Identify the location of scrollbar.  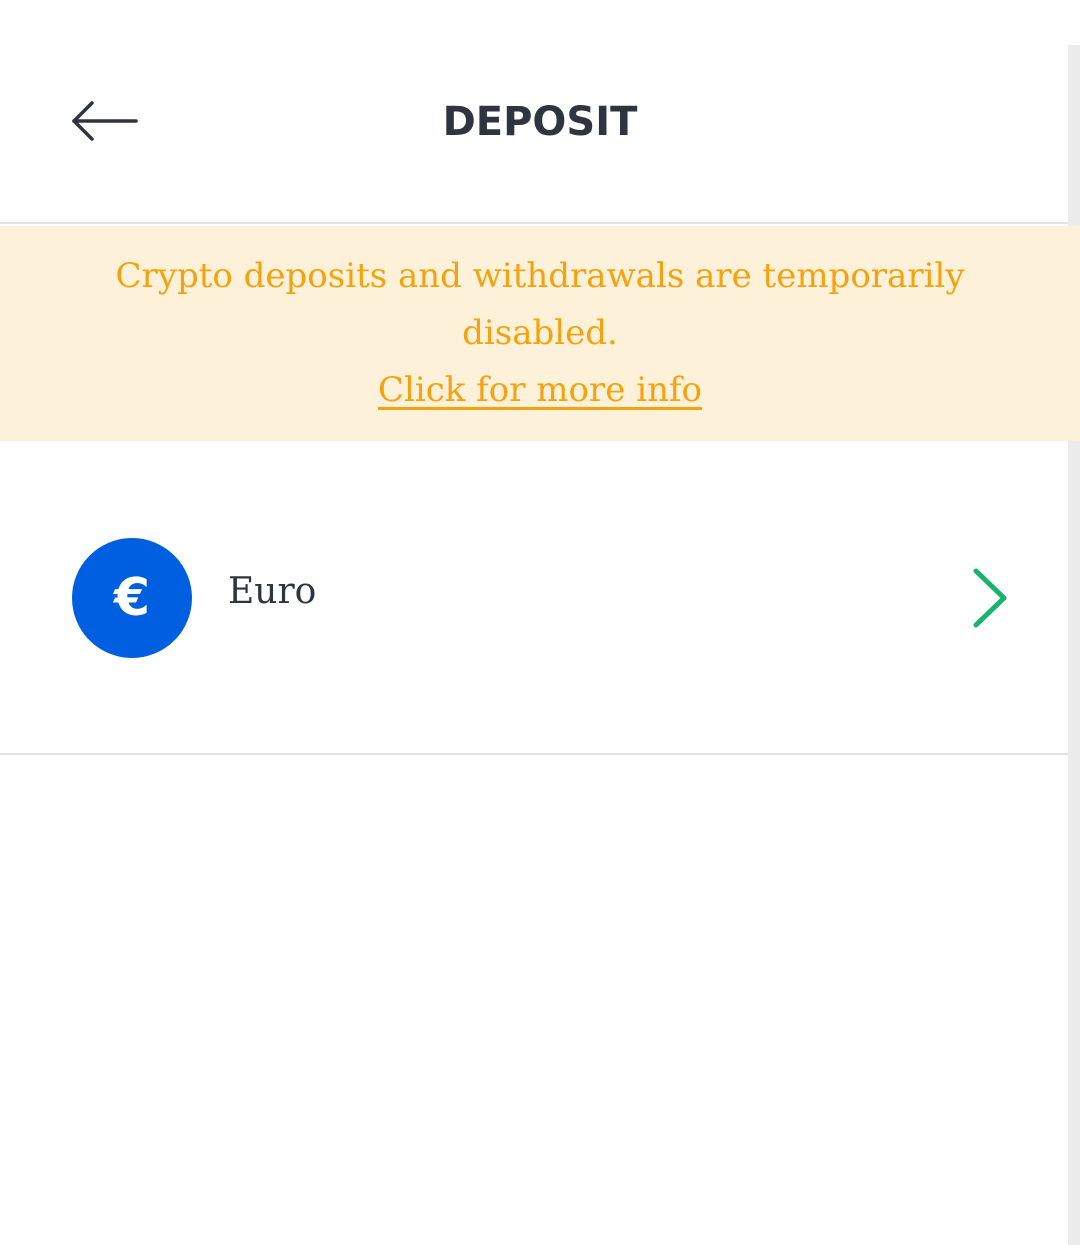
(1074, 645).